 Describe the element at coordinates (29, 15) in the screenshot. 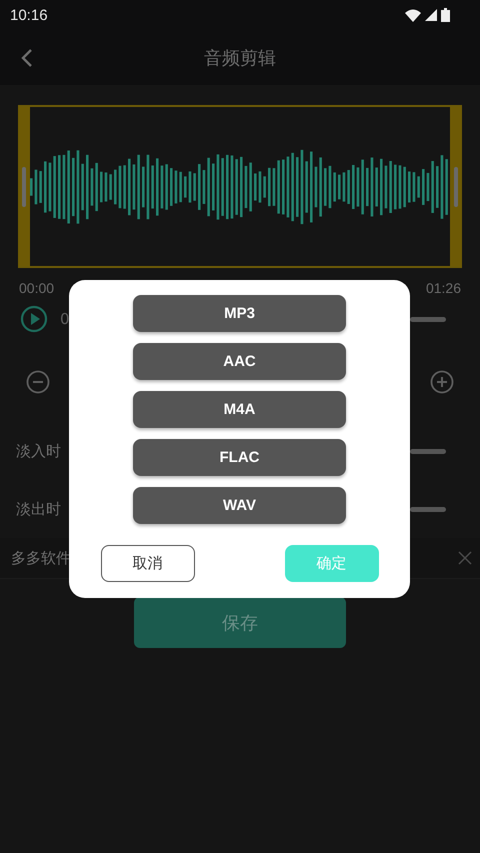

I see `status-time: 10:16` at that location.